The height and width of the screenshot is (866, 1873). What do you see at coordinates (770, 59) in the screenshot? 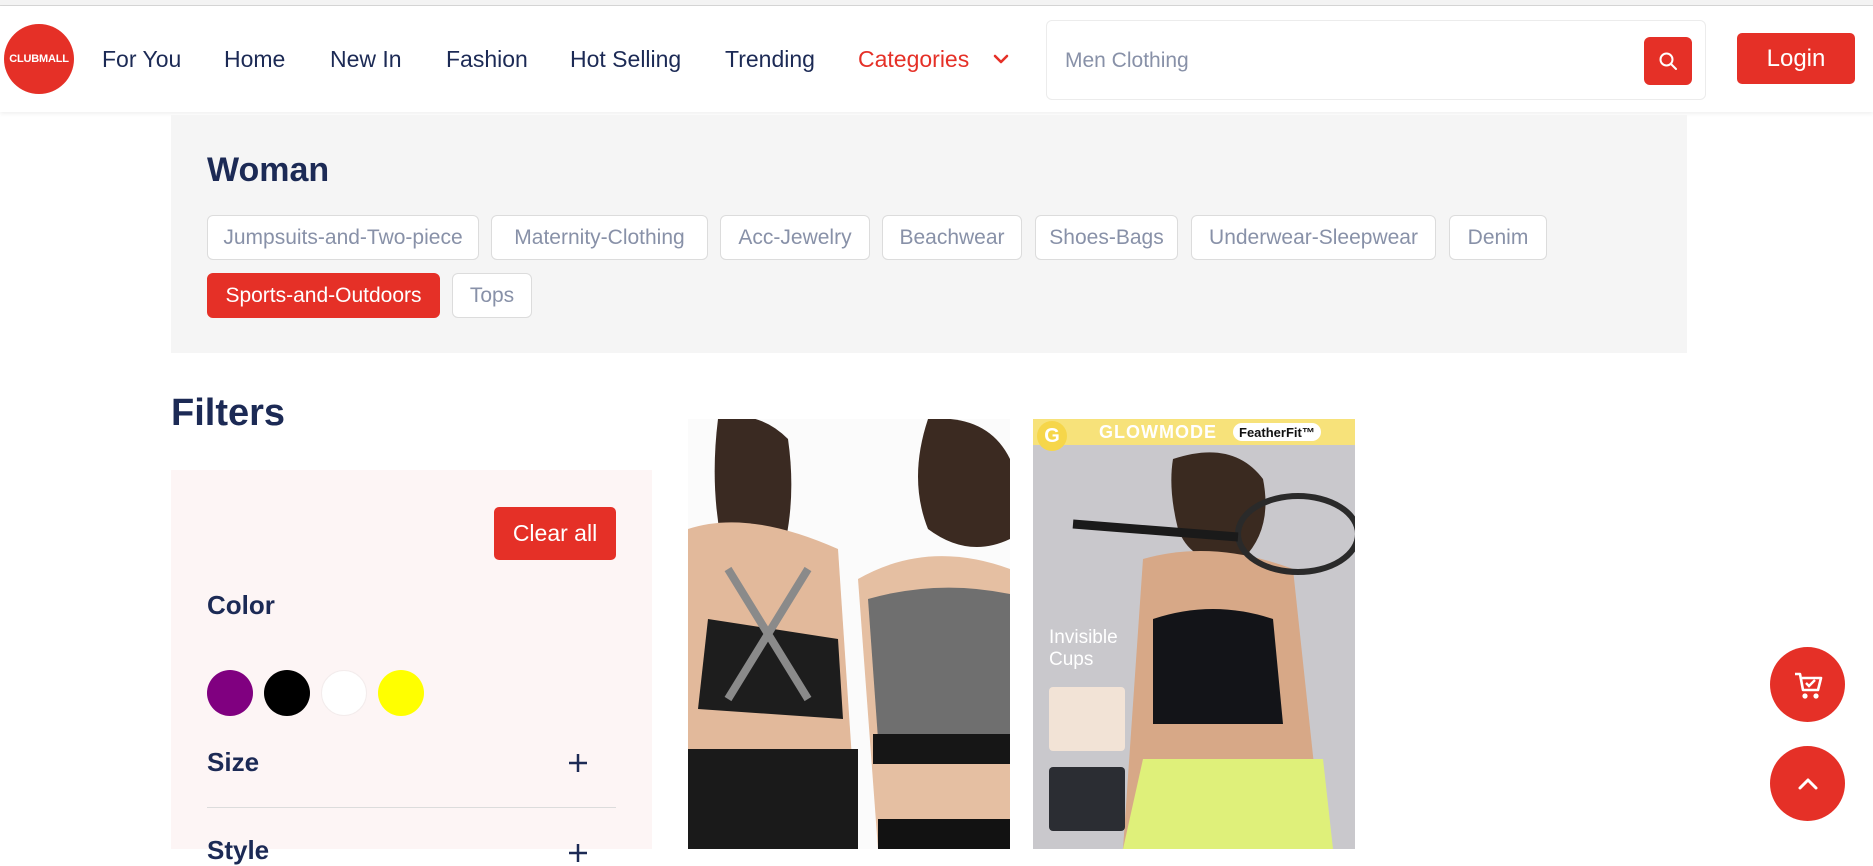
I see `nav-trending: Trending` at bounding box center [770, 59].